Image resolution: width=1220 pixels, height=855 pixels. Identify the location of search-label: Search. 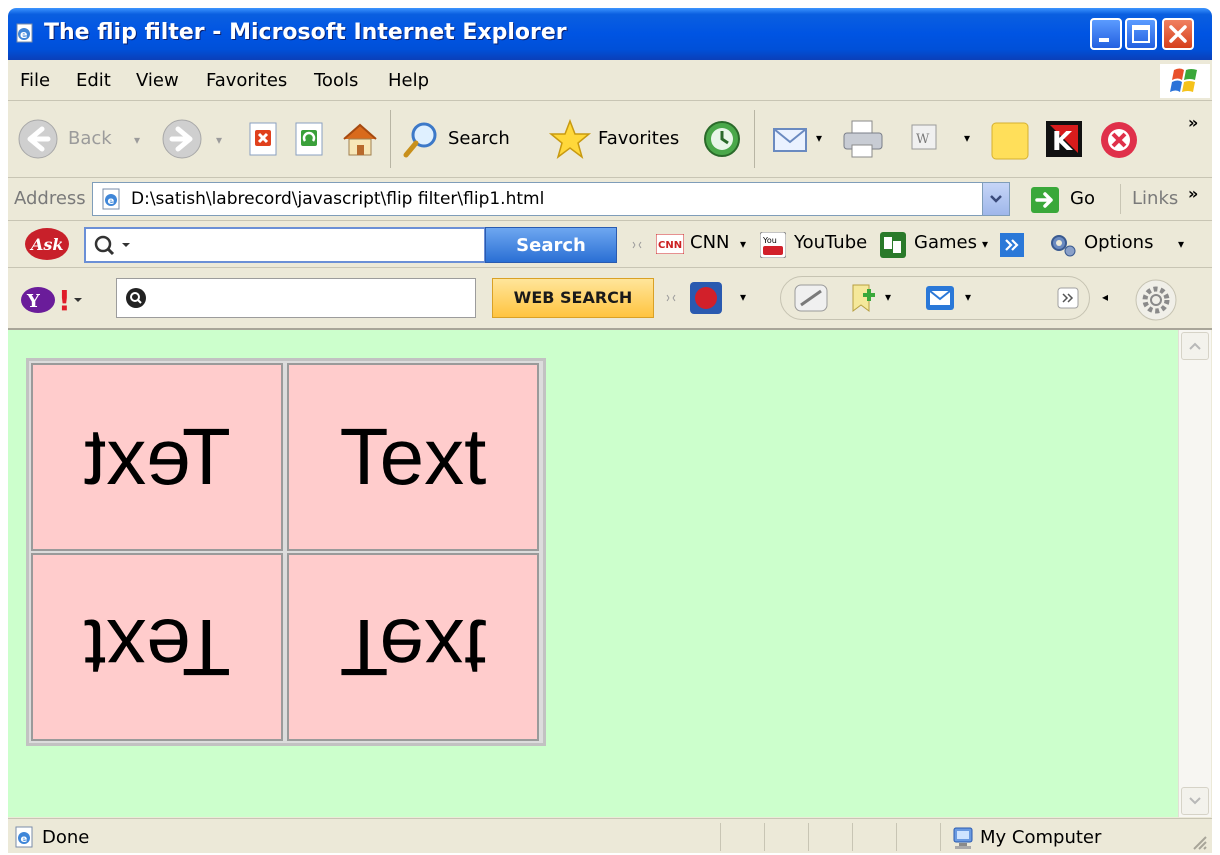
(479, 138).